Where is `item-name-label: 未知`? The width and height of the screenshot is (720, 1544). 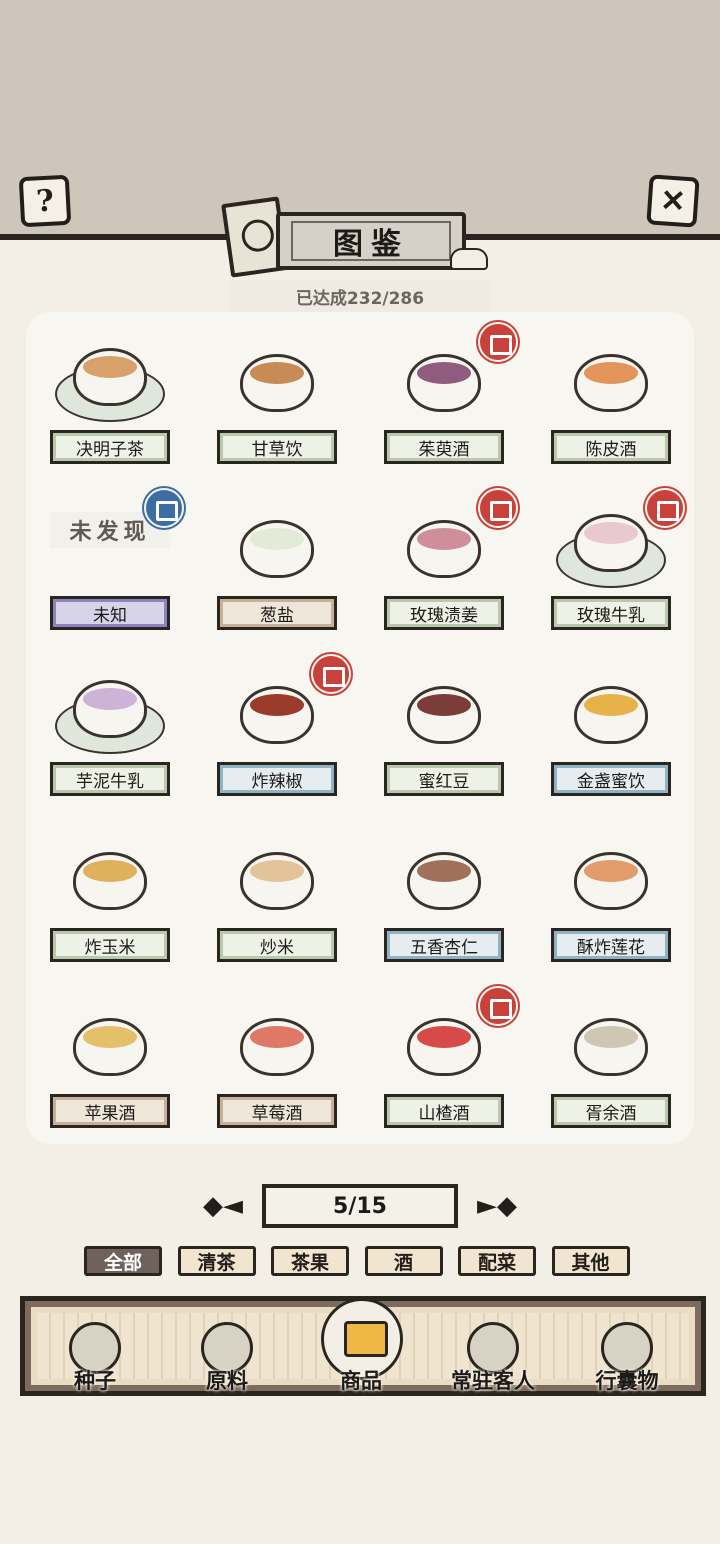 item-name-label: 未知 is located at coordinates (110, 613).